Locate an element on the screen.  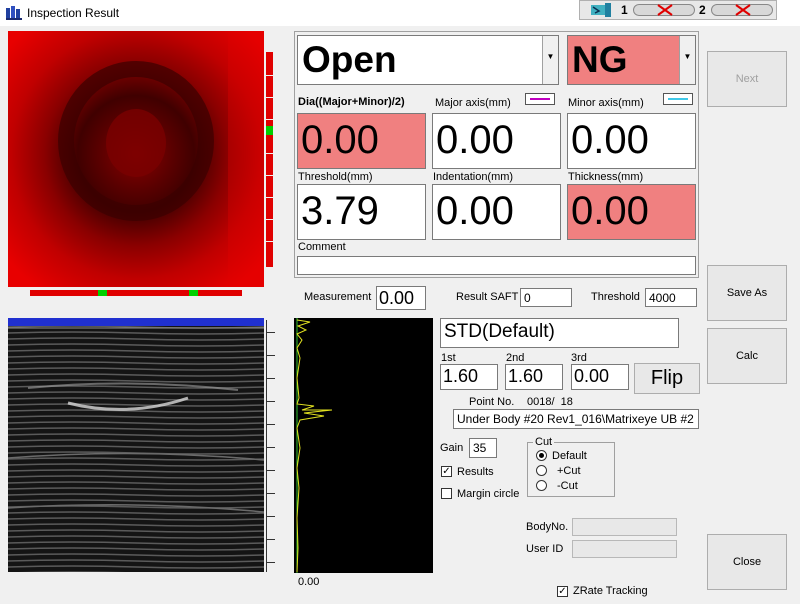
indentation-label: Indentation(mm) is located at coordinates (473, 177).